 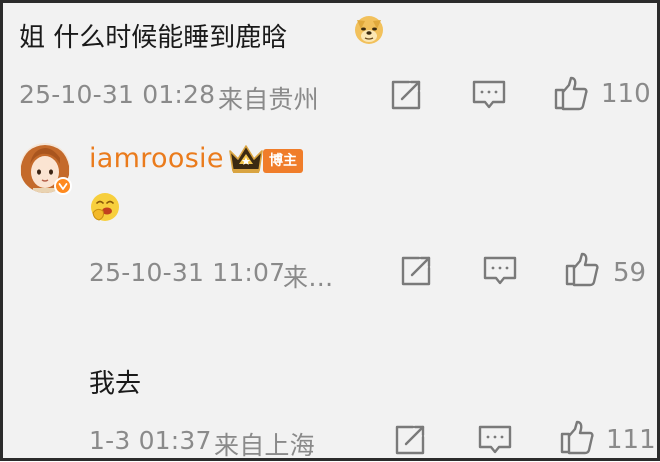 What do you see at coordinates (264, 445) in the screenshot?
I see `comment-2-location: 来自上海` at bounding box center [264, 445].